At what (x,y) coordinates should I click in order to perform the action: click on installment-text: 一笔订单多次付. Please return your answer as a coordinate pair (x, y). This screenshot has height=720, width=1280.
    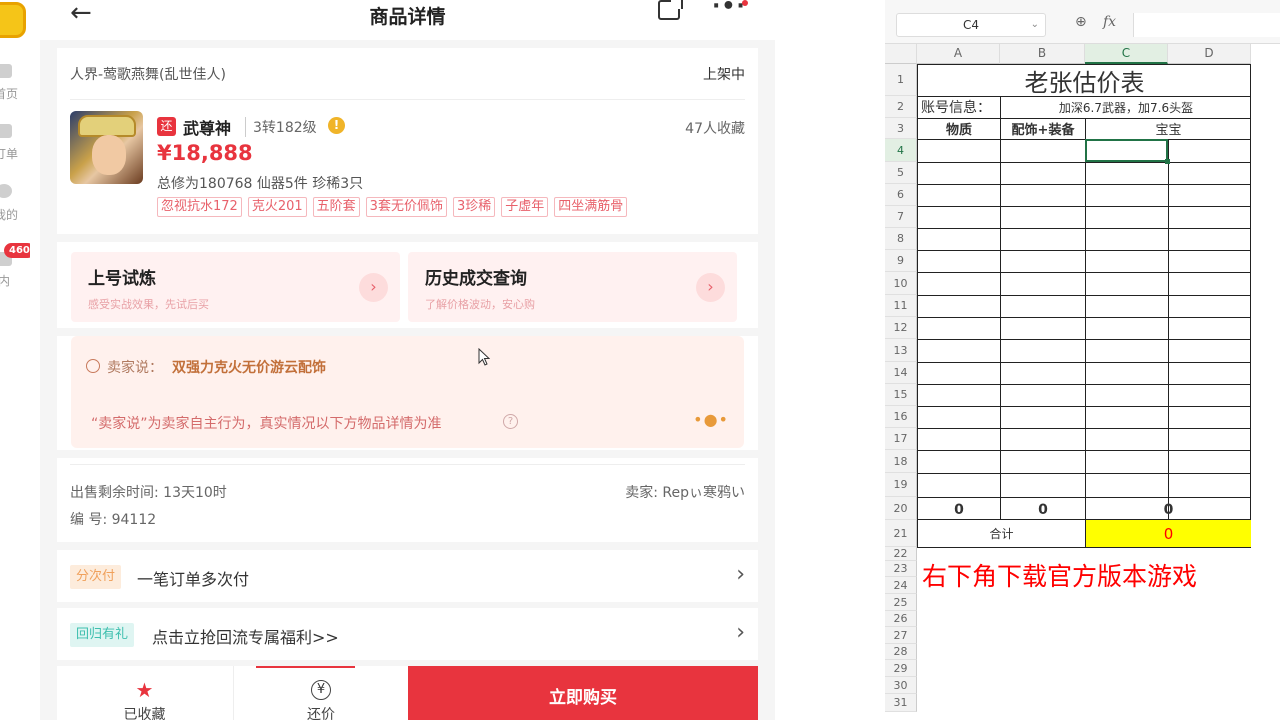
    Looking at the image, I should click on (193, 579).